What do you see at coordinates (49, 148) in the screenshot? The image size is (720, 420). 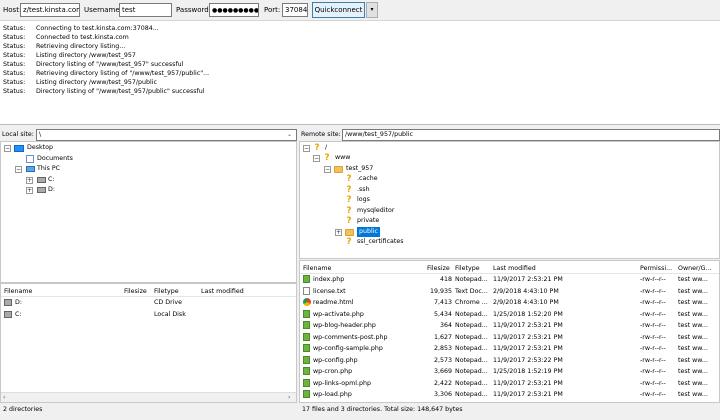 I see `tree-item-desktop: − Desktop` at bounding box center [49, 148].